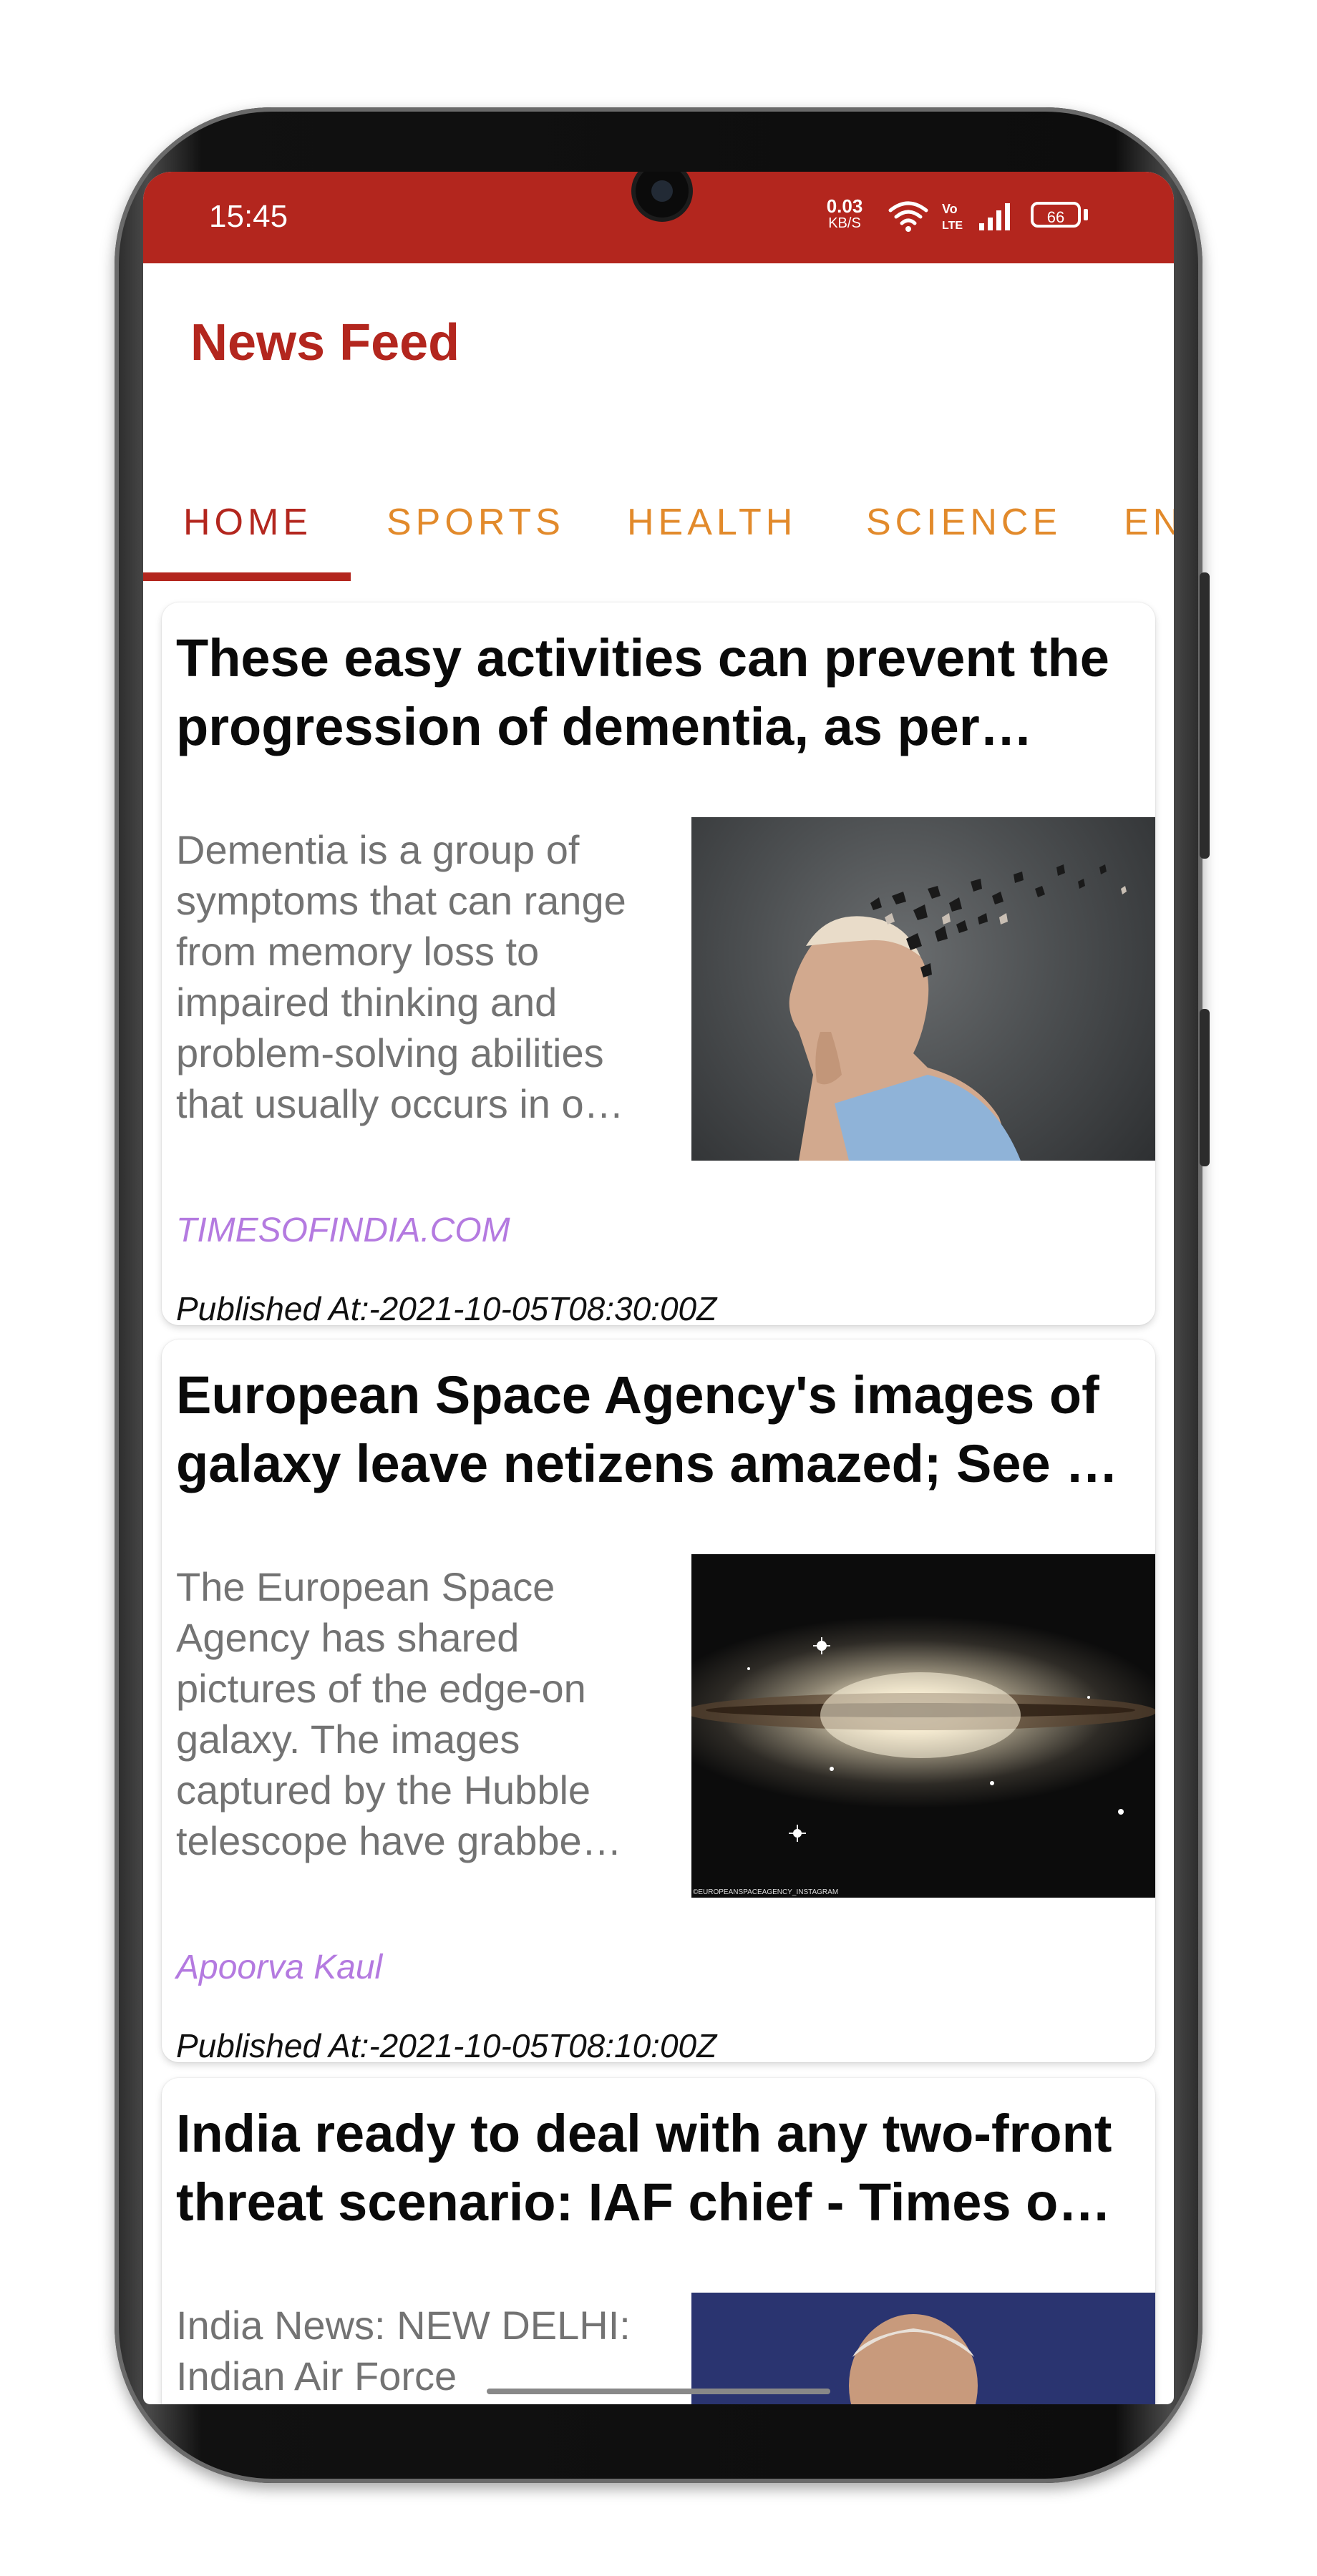 Image resolution: width=1317 pixels, height=2576 pixels. Describe the element at coordinates (446, 2044) in the screenshot. I see `article-published-date: Published At:-2021-10-05T08:10:00Z` at that location.